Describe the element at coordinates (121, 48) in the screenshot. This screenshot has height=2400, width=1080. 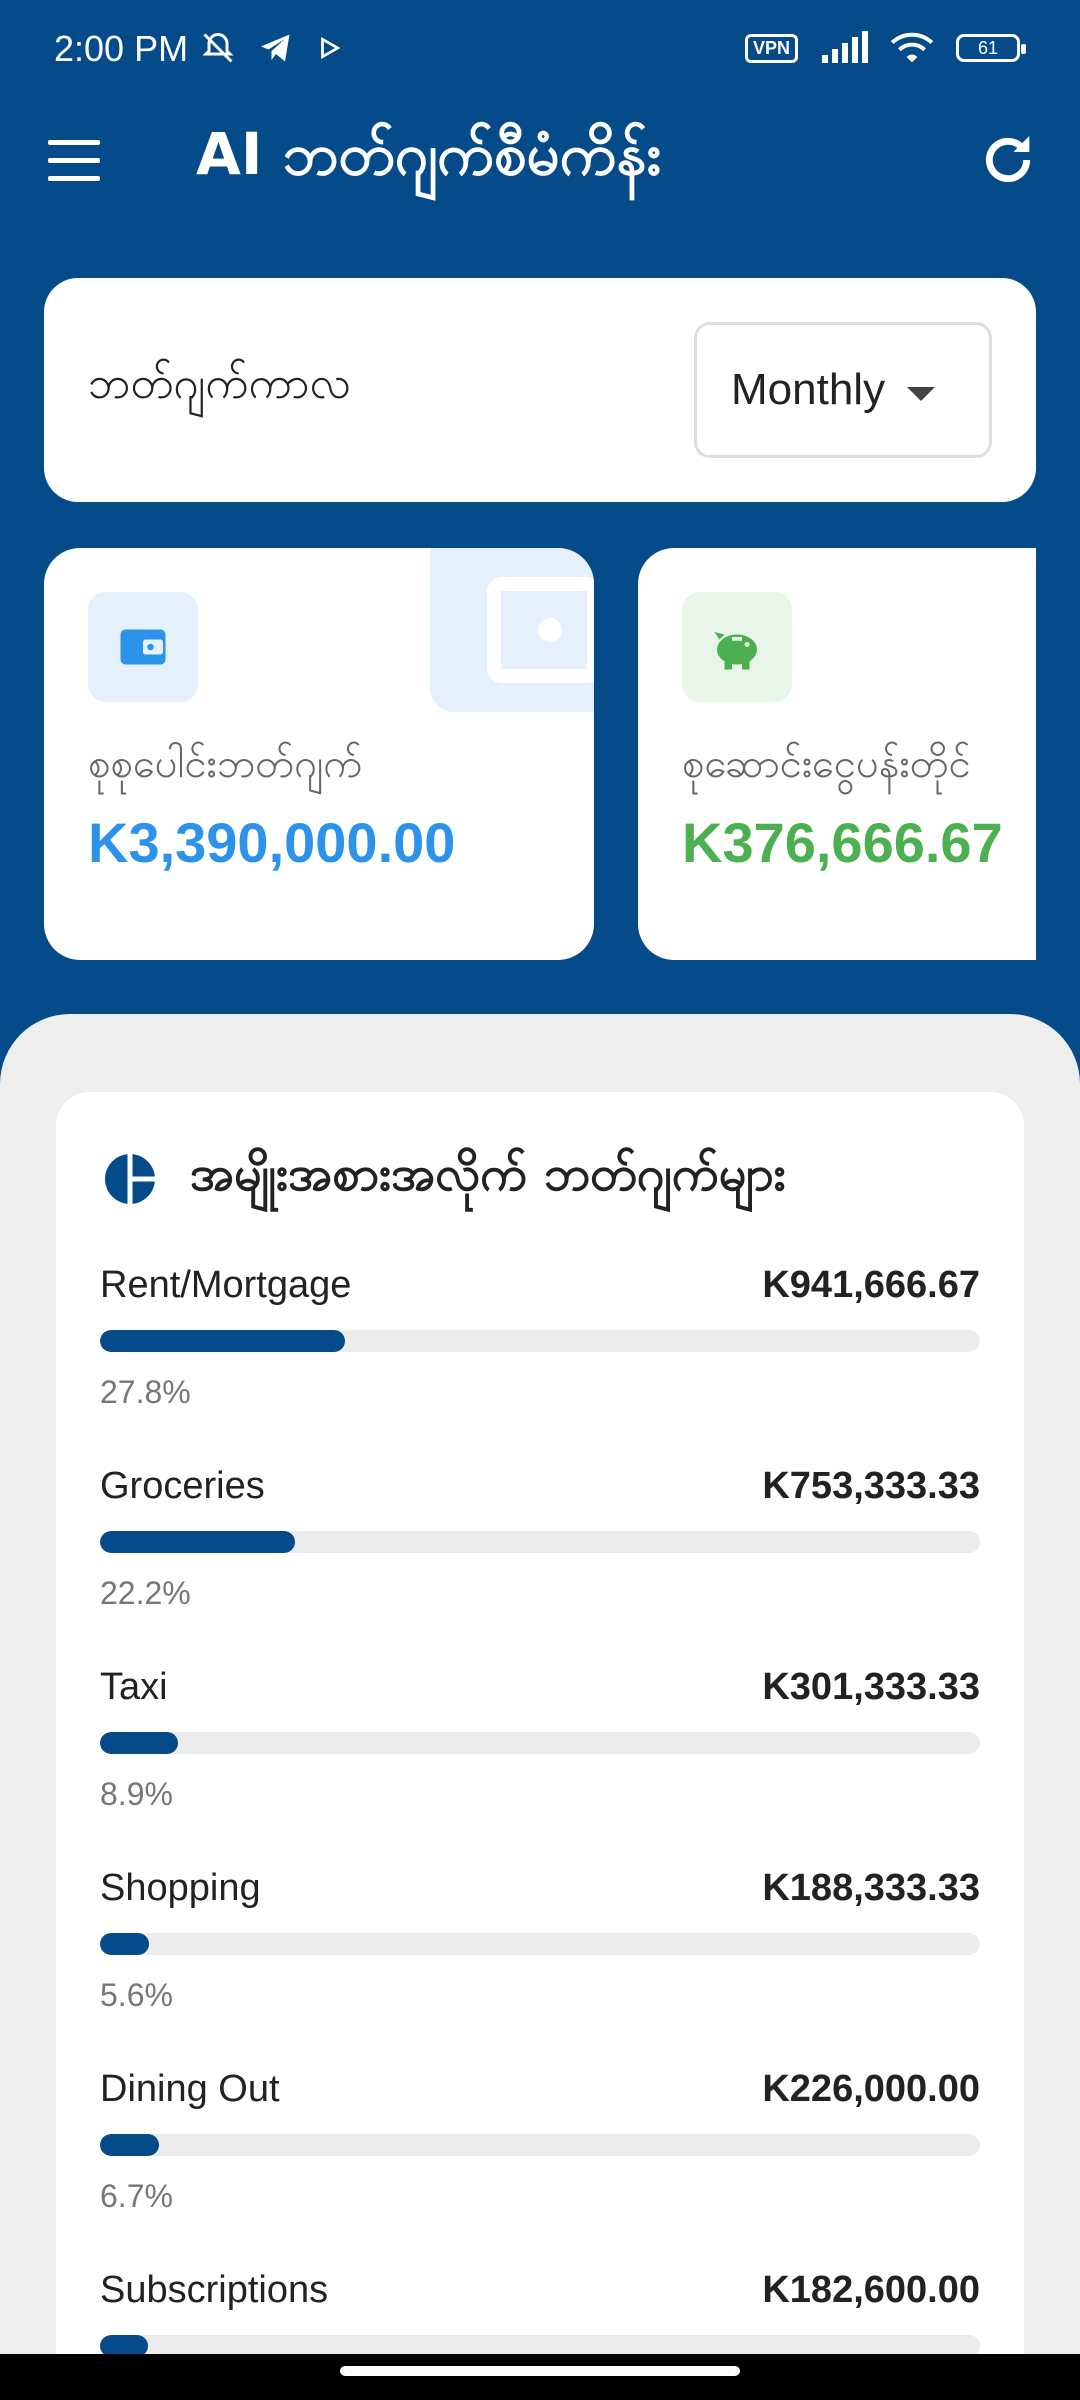
I see `status-time: 2:00 PM` at that location.